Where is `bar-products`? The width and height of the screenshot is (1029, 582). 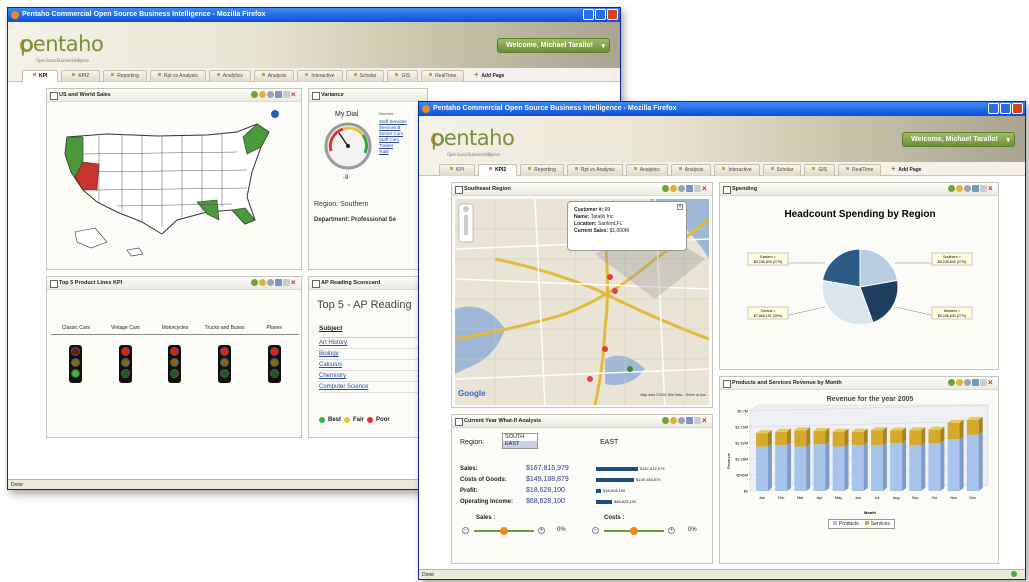 bar-products is located at coordinates (819, 467).